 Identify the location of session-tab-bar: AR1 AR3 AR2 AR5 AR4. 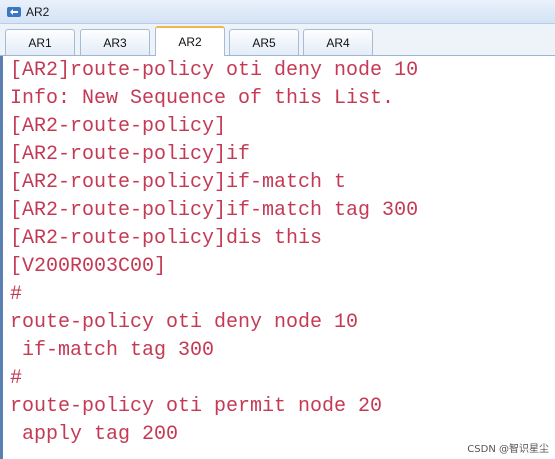
(277, 40).